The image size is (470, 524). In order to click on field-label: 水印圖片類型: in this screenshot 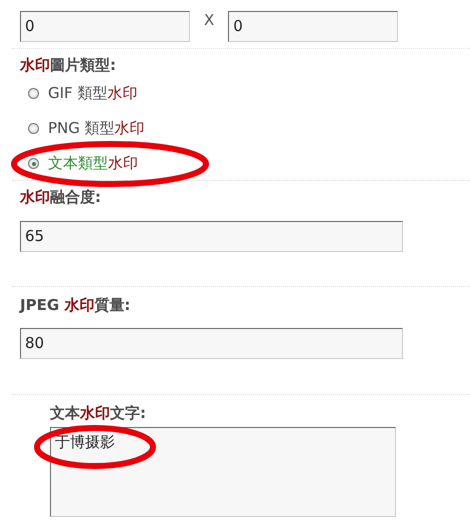, I will do `click(68, 65)`.